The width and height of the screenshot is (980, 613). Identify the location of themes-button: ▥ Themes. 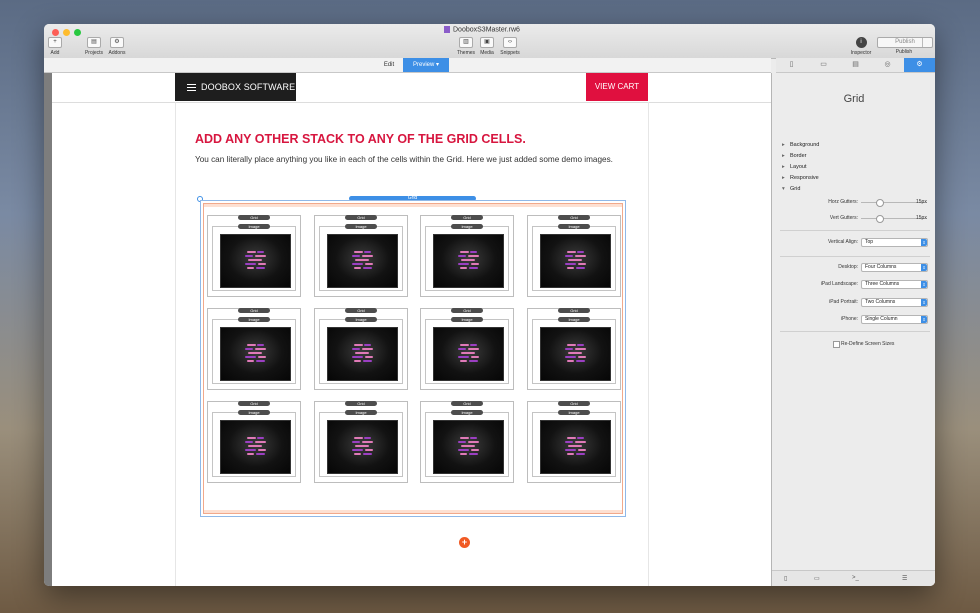
(466, 46).